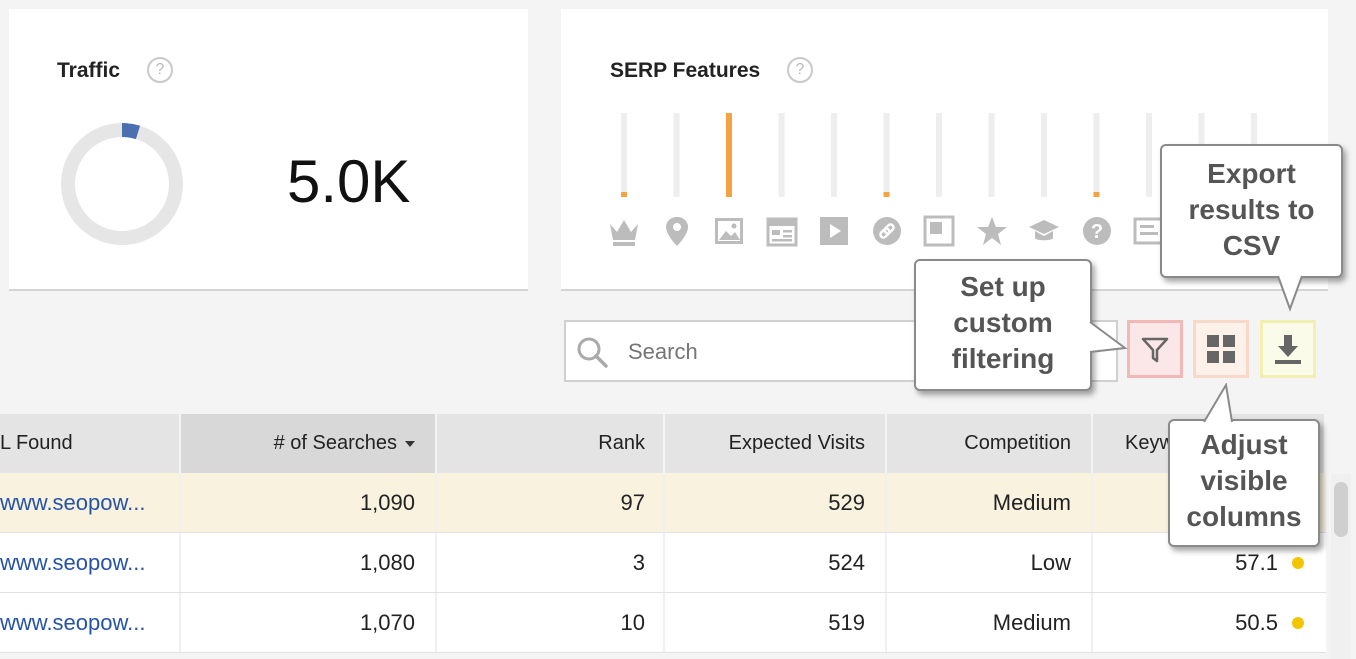  What do you see at coordinates (592, 352) in the screenshot?
I see `search-icon` at bounding box center [592, 352].